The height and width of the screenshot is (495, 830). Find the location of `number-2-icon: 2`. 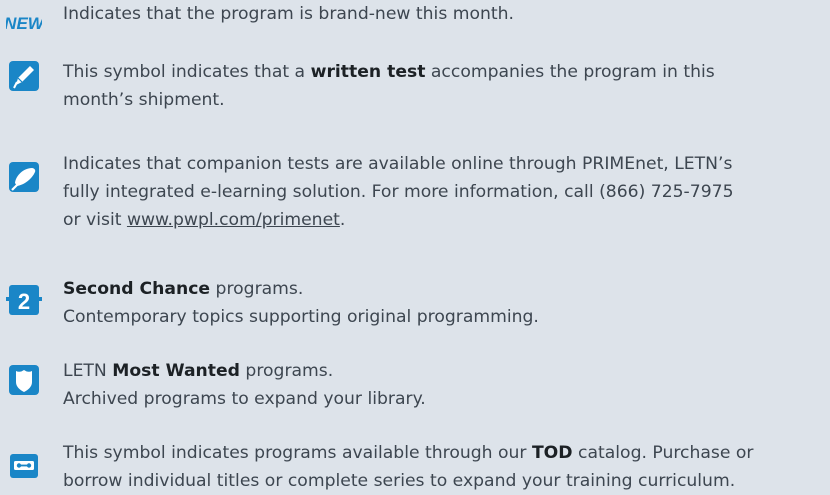

number-2-icon: 2 is located at coordinates (24, 300).